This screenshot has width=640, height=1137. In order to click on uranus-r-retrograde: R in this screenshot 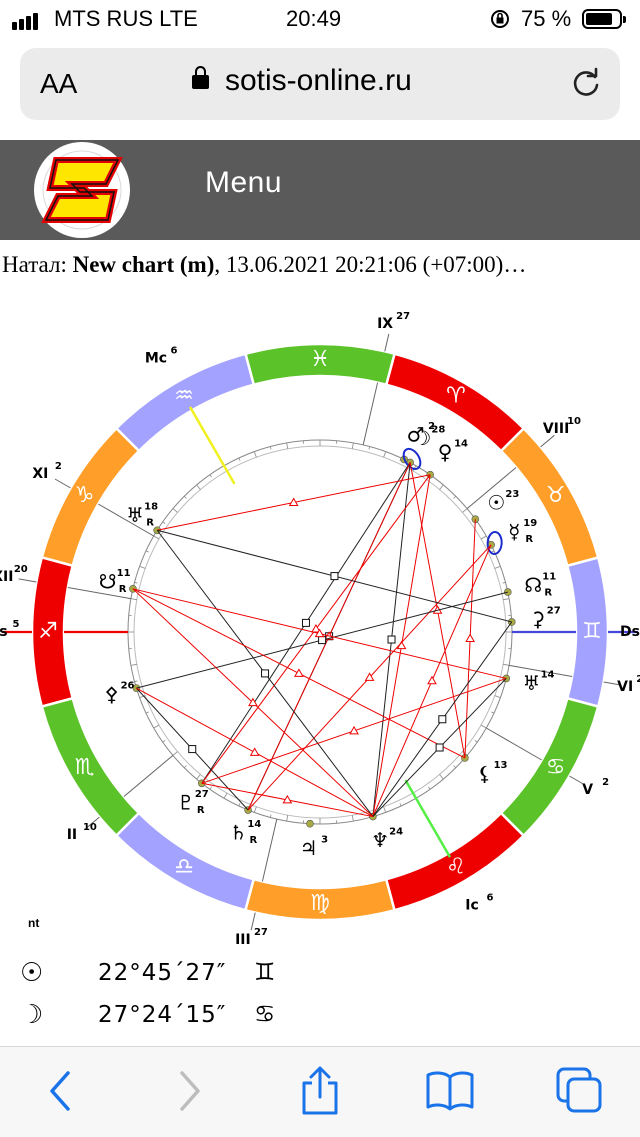, I will do `click(150, 522)`.